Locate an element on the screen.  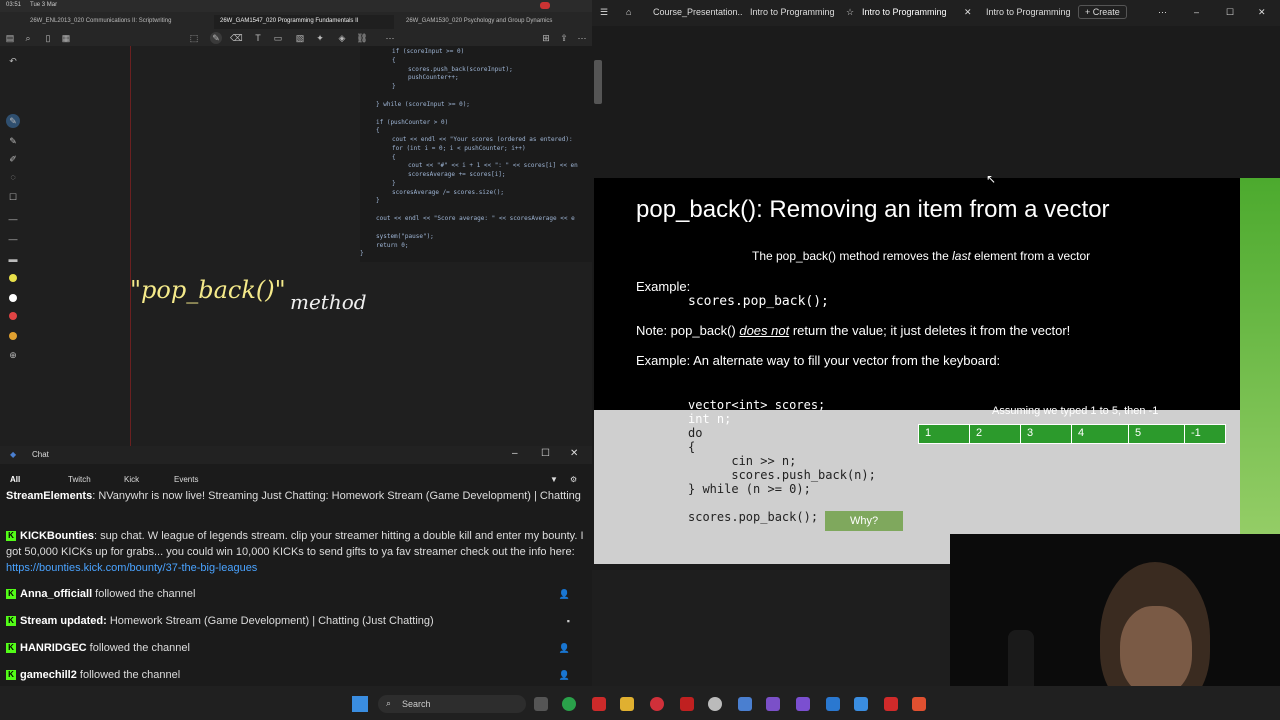
add-page-icon: ⊞ is located at coordinates (546, 38).